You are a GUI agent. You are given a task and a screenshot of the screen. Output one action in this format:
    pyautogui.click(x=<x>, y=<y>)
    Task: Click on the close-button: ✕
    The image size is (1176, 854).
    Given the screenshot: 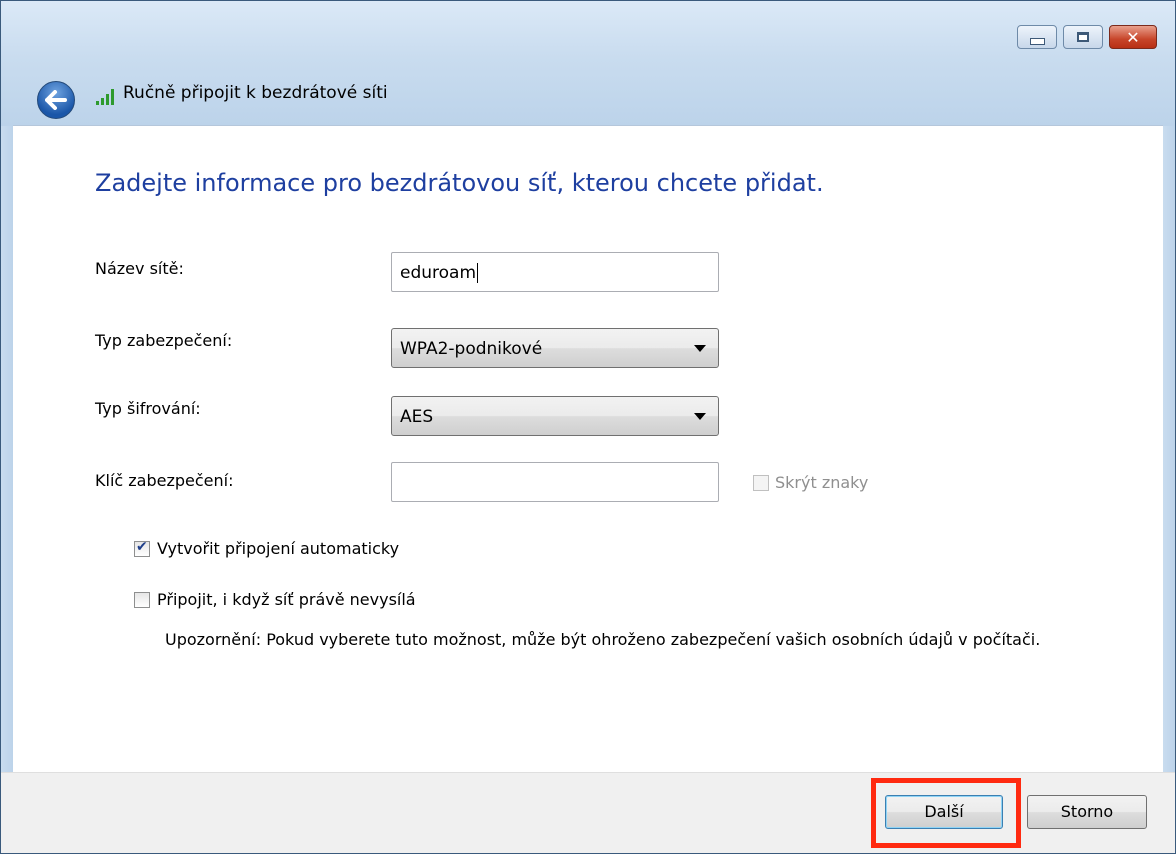 What is the action you would take?
    pyautogui.click(x=1133, y=37)
    